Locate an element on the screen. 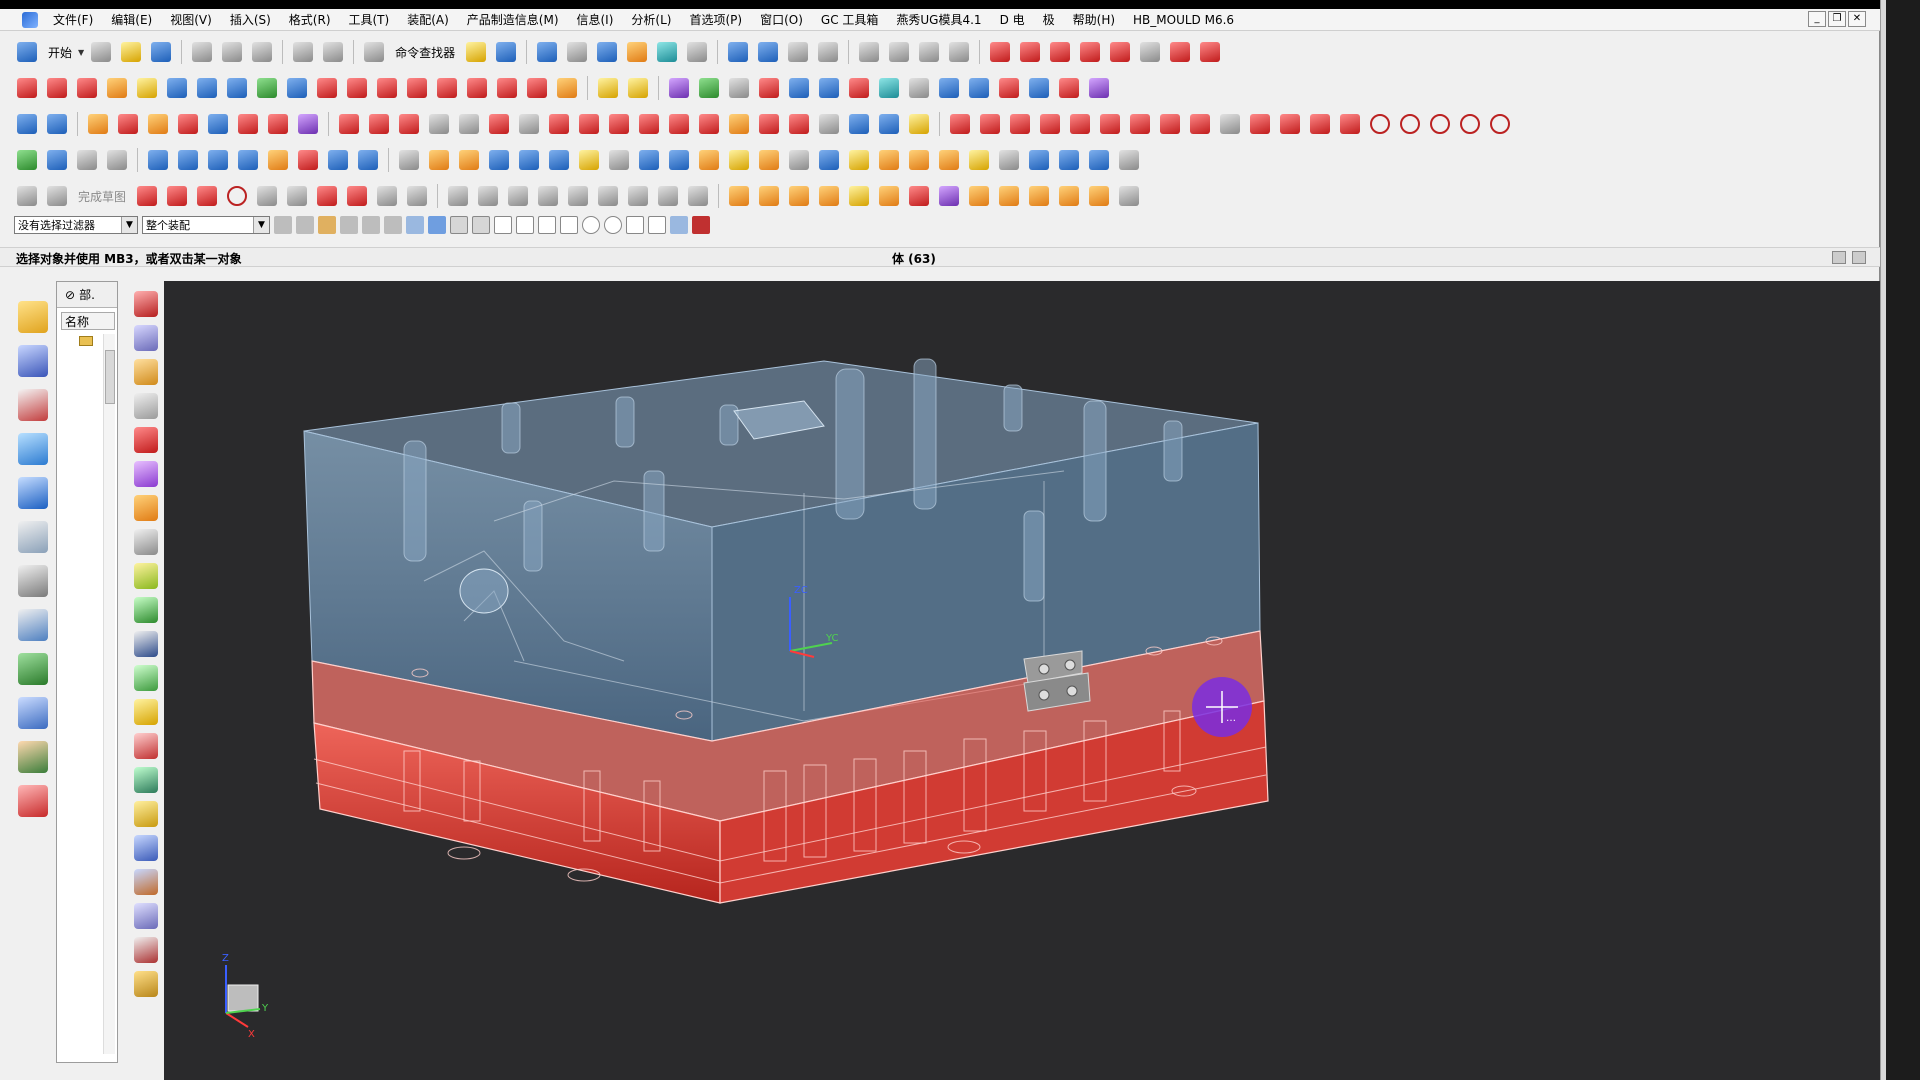 The width and height of the screenshot is (1920, 1080). box-button is located at coordinates (1039, 160).